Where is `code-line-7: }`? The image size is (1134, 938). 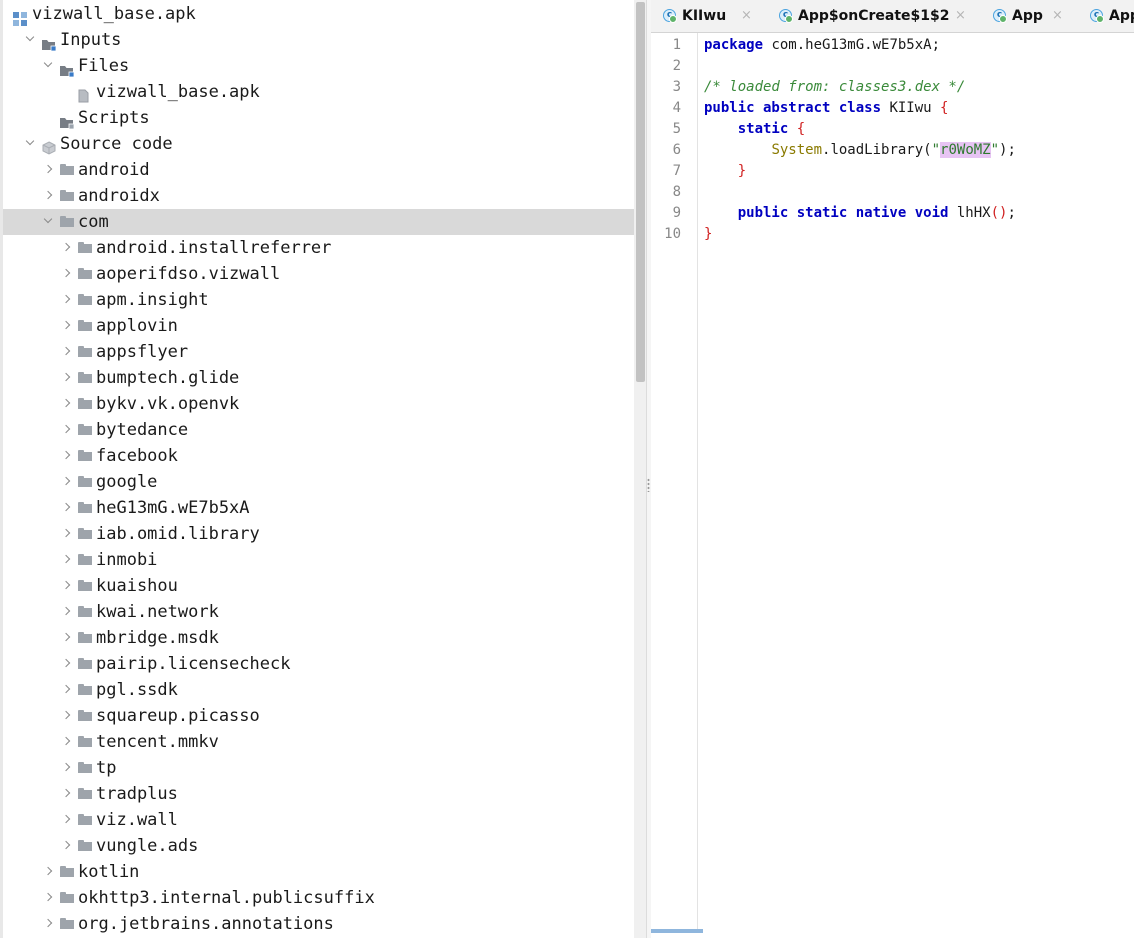 code-line-7: } is located at coordinates (725, 171).